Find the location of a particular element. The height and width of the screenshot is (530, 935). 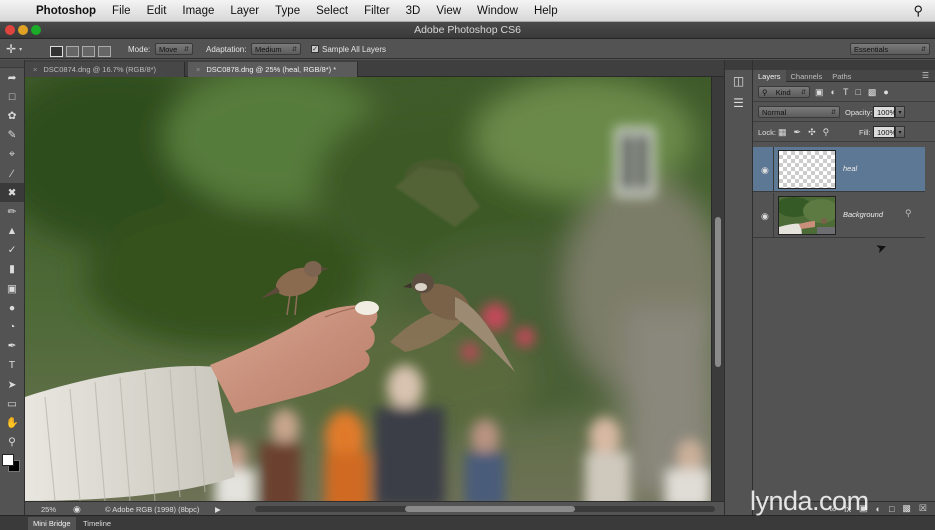

menu-3d: 3D is located at coordinates (413, 11).